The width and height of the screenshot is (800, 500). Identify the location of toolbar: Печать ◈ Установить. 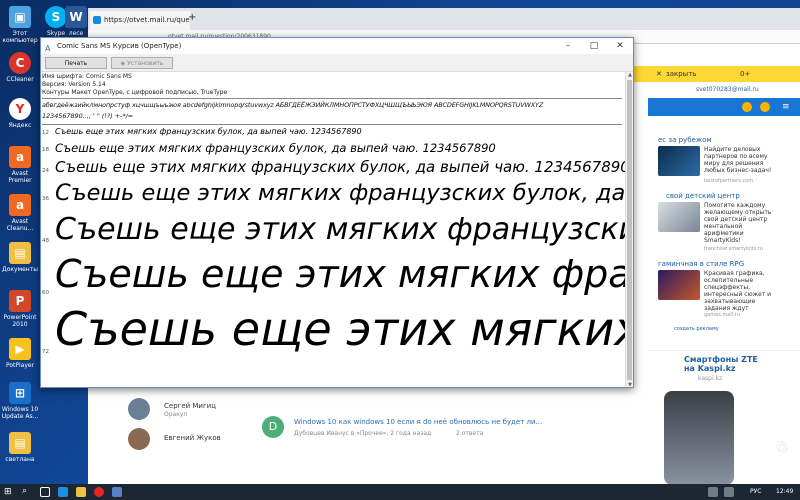
(337, 63).